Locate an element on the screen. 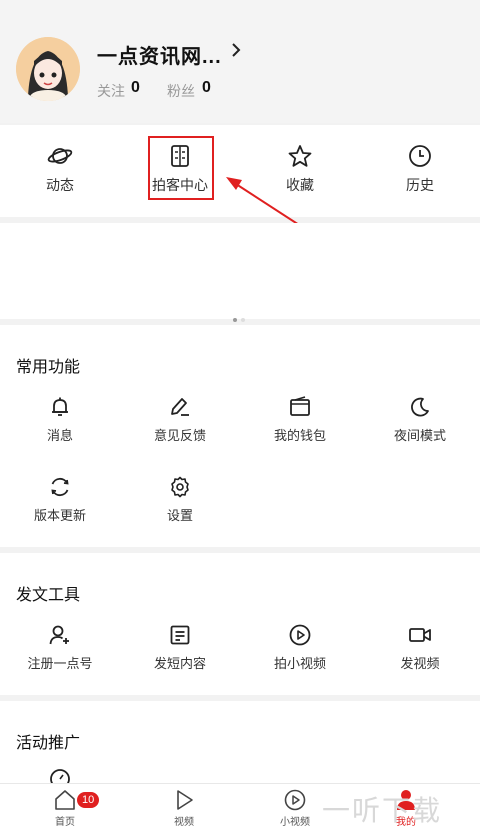 This screenshot has height=832, width=480. section-title: 活动推广 is located at coordinates (48, 743).